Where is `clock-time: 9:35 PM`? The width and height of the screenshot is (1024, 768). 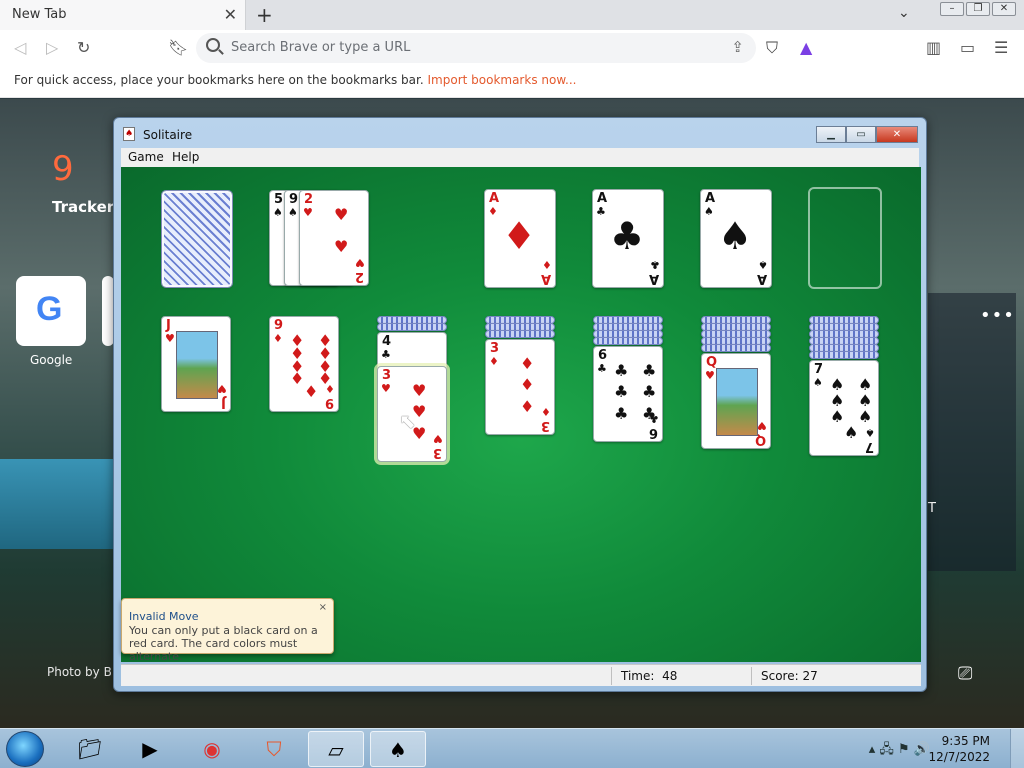
clock-time: 9:35 PM is located at coordinates (966, 741).